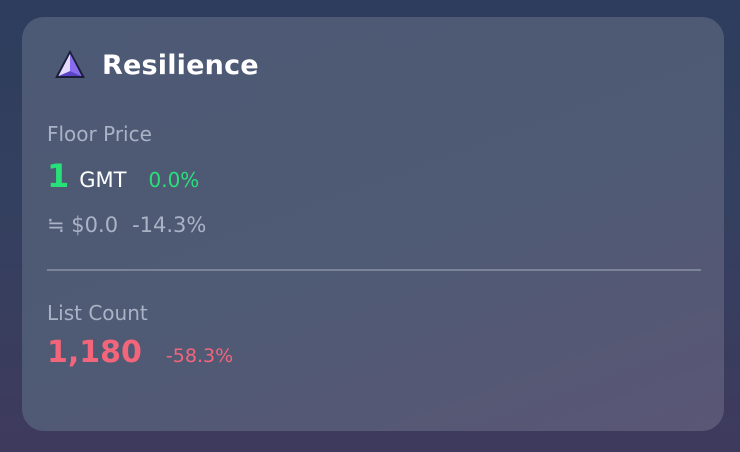  What do you see at coordinates (97, 313) in the screenshot?
I see `list-count-label: List Count` at bounding box center [97, 313].